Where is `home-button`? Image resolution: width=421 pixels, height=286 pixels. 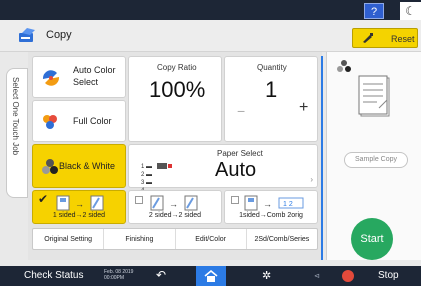
home-button is located at coordinates (211, 276).